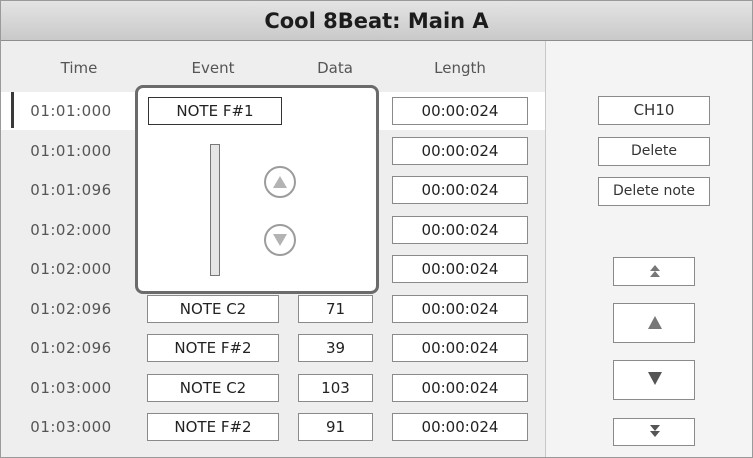 The image size is (753, 458). Describe the element at coordinates (335, 68) in the screenshot. I see `column-header-data: Data` at that location.